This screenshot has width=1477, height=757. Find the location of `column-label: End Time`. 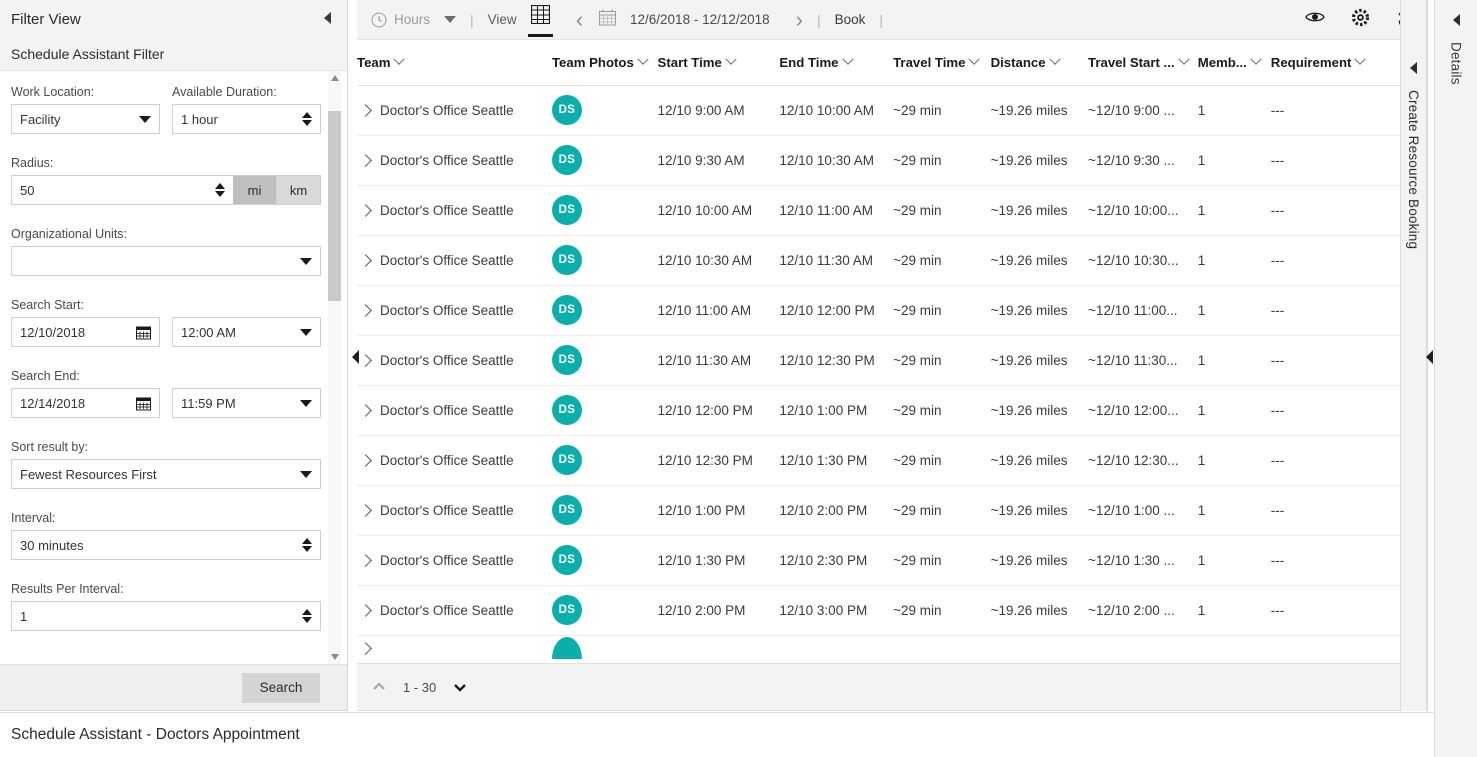

column-label: End Time is located at coordinates (809, 62).